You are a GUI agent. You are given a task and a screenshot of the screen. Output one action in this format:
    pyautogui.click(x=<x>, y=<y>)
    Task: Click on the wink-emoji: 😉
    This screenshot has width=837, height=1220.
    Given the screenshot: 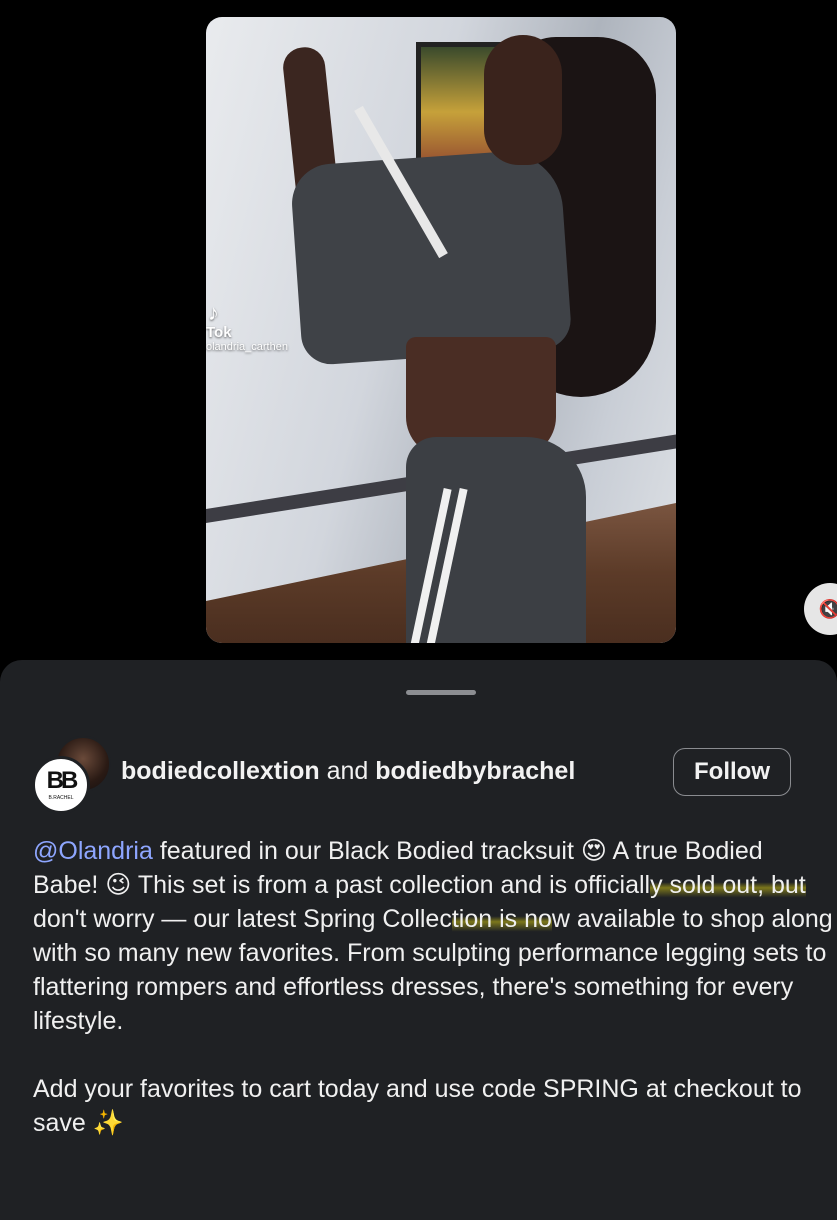 What is the action you would take?
    pyautogui.click(x=118, y=885)
    